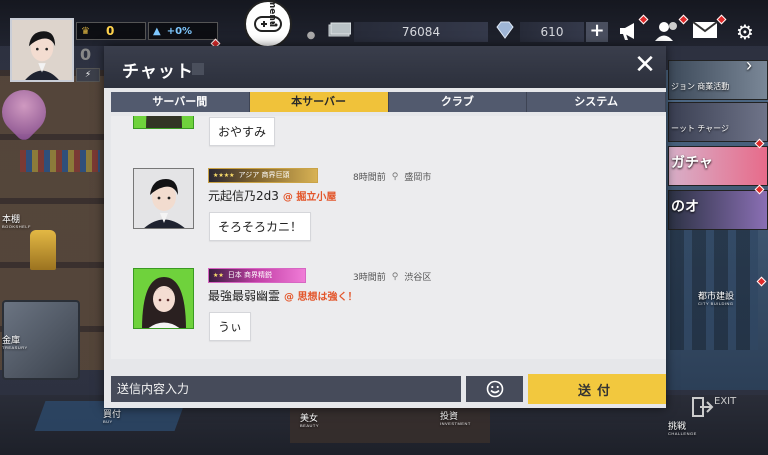 Image resolution: width=768 pixels, height=455 pixels. I want to click on growth-box: ▲ +0%, so click(183, 31).